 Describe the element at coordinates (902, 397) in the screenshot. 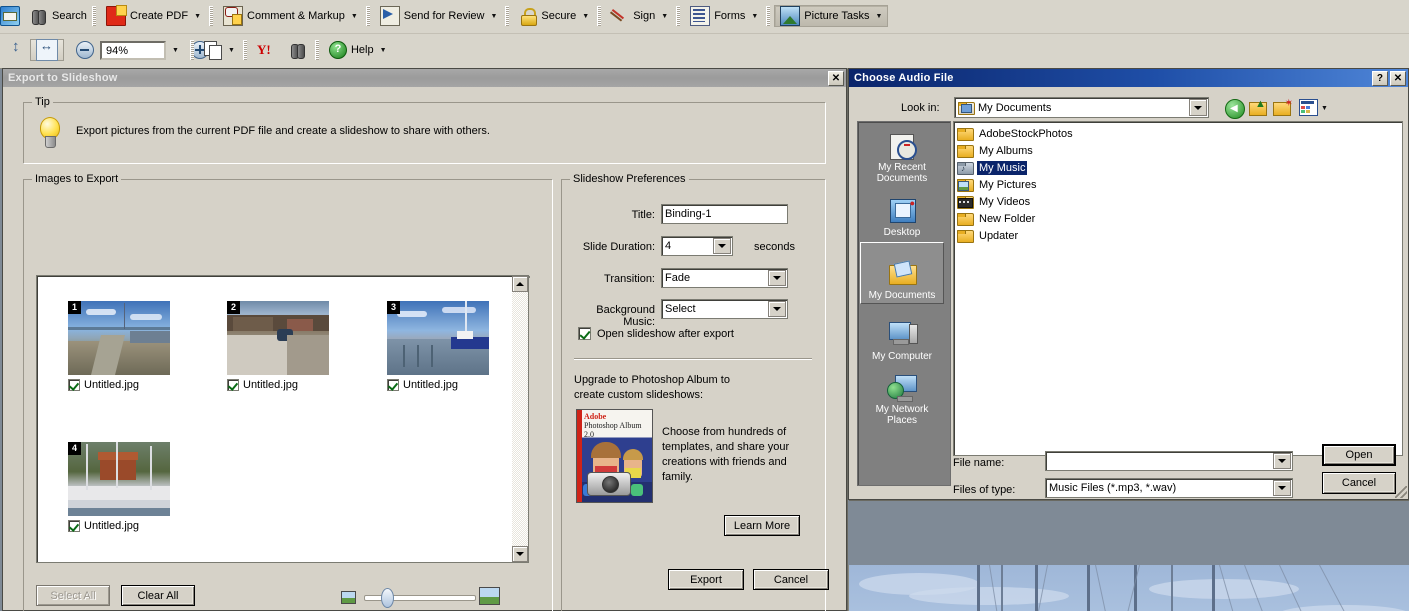

I see `place-my-network-places: My Network Places` at that location.